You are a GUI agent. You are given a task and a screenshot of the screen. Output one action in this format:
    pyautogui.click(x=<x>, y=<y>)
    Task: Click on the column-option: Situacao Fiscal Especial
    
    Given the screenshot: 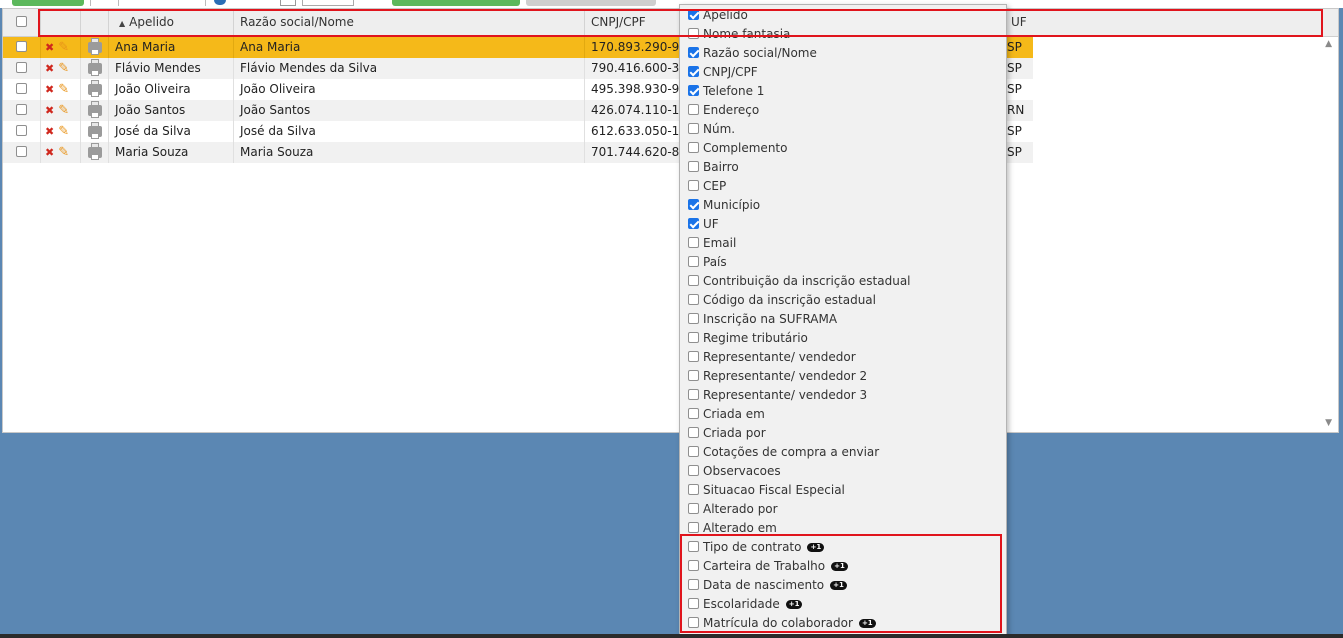 What is the action you would take?
    pyautogui.click(x=766, y=490)
    